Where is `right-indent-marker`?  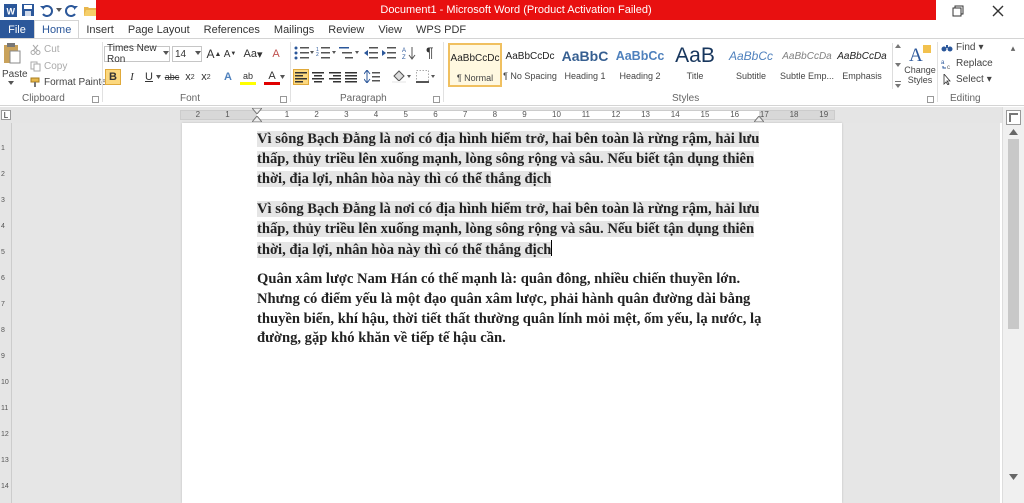
right-indent-marker is located at coordinates (759, 119).